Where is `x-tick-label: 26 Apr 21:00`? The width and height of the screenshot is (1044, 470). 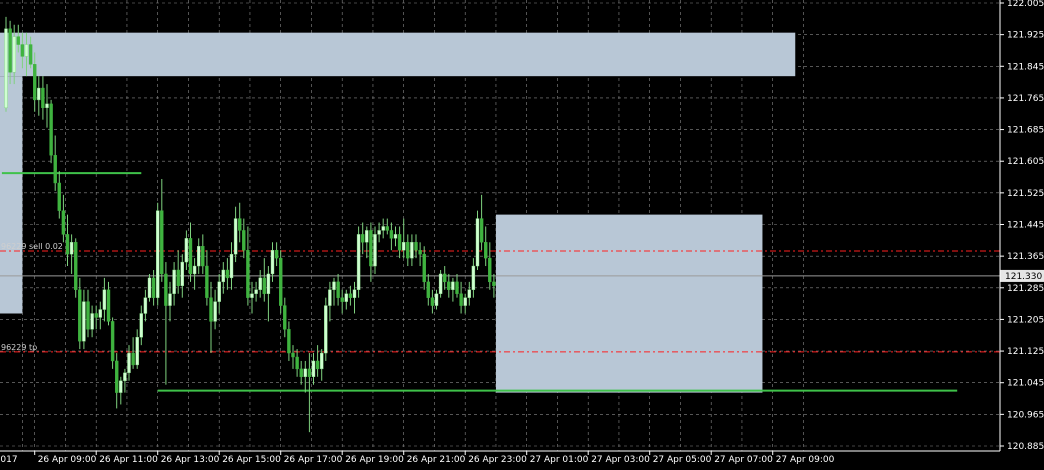 x-tick-label: 26 Apr 21:00 is located at coordinates (436, 460).